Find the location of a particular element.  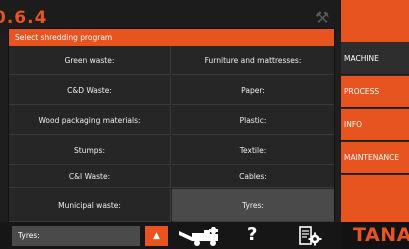

program-wood-packaging: Wood packaging materials: is located at coordinates (90, 120).